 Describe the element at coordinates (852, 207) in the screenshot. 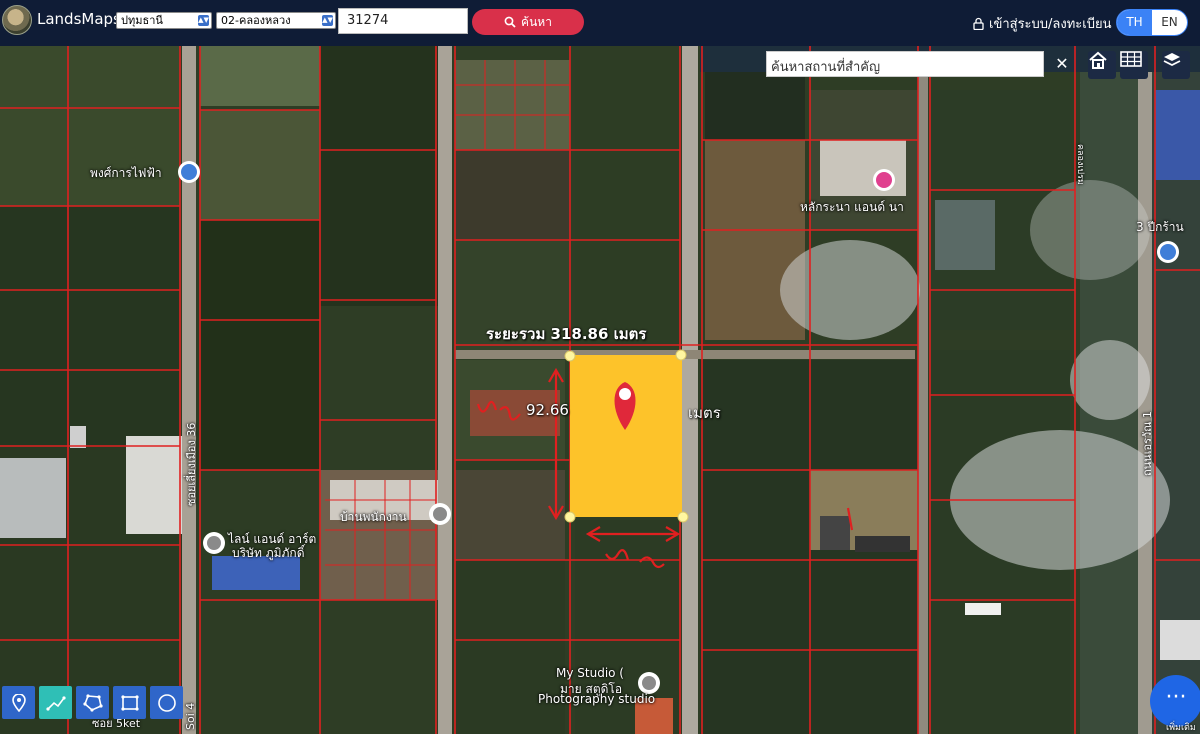

I see `place-label: หลักระนา แอนด์ นา` at that location.